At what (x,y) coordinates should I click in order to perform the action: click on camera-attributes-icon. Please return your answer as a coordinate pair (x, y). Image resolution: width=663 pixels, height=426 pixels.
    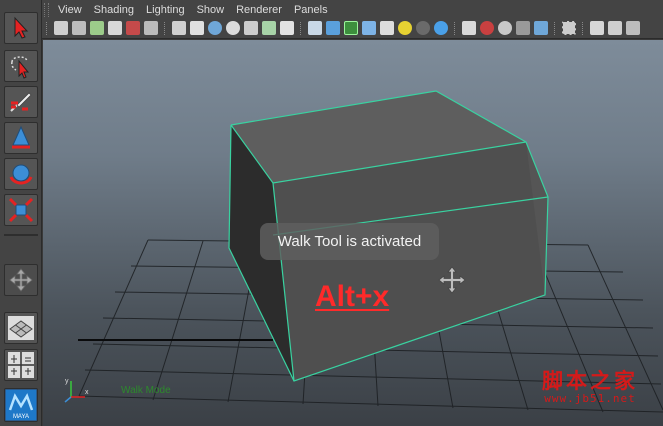
    Looking at the image, I should click on (79, 28).